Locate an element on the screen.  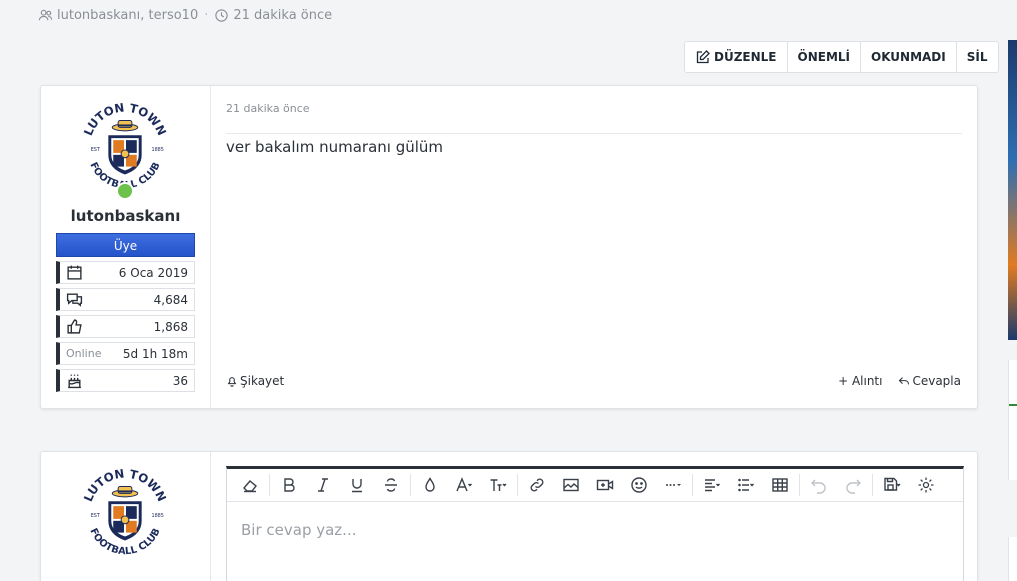
stat-reactions-value: 1,868 is located at coordinates (170, 326).